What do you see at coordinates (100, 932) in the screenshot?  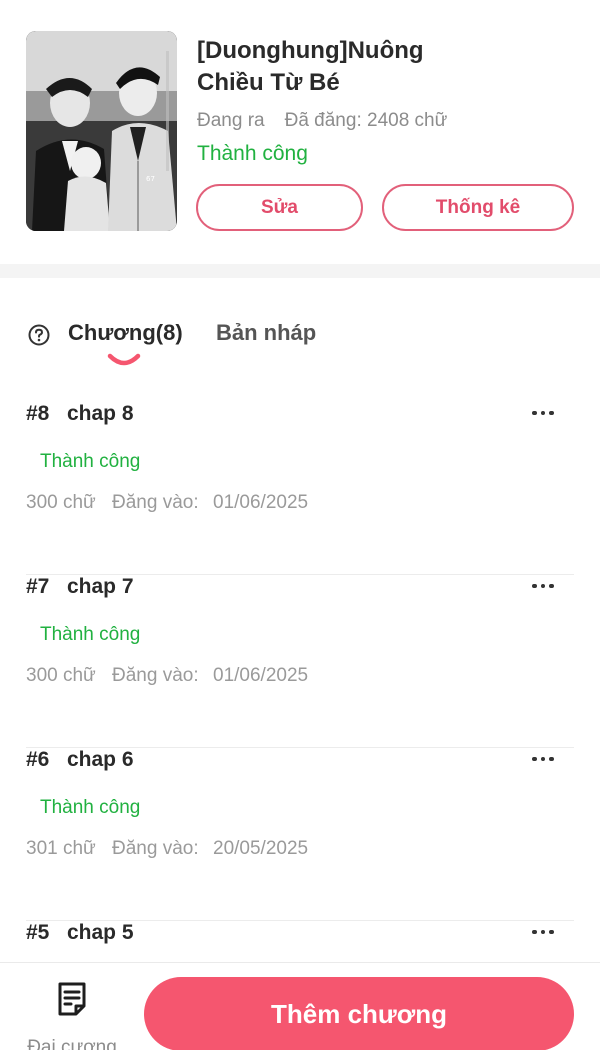 I see `chapter-title: chap 5` at bounding box center [100, 932].